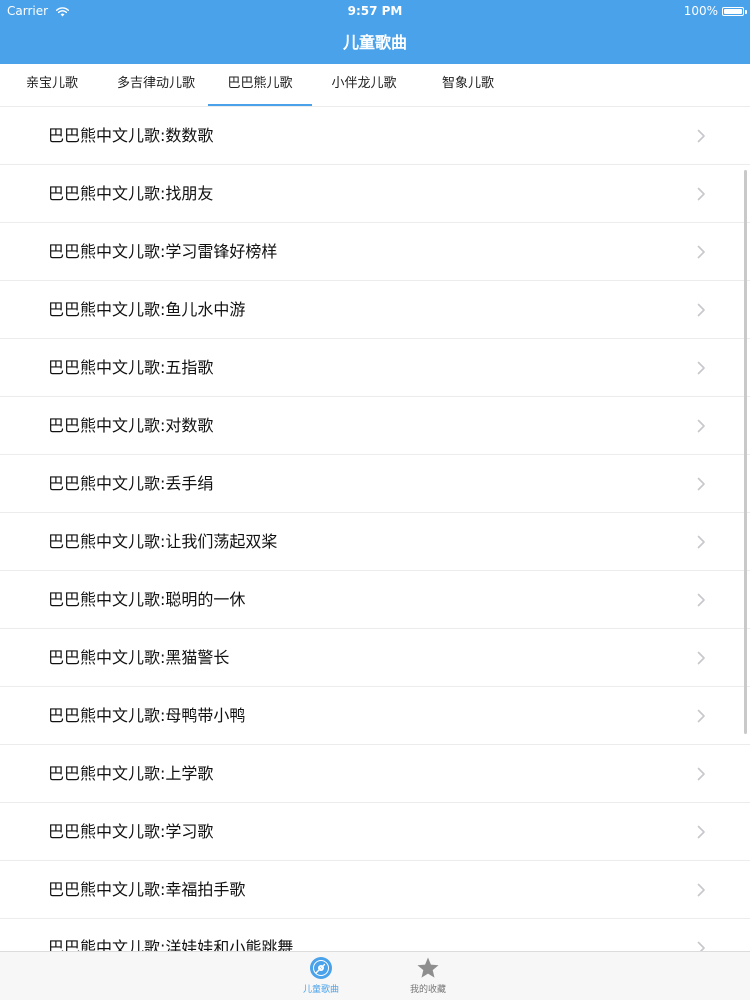 The image size is (750, 1000). Describe the element at coordinates (156, 85) in the screenshot. I see `tab-category-1: 多吉律动儿歌` at that location.